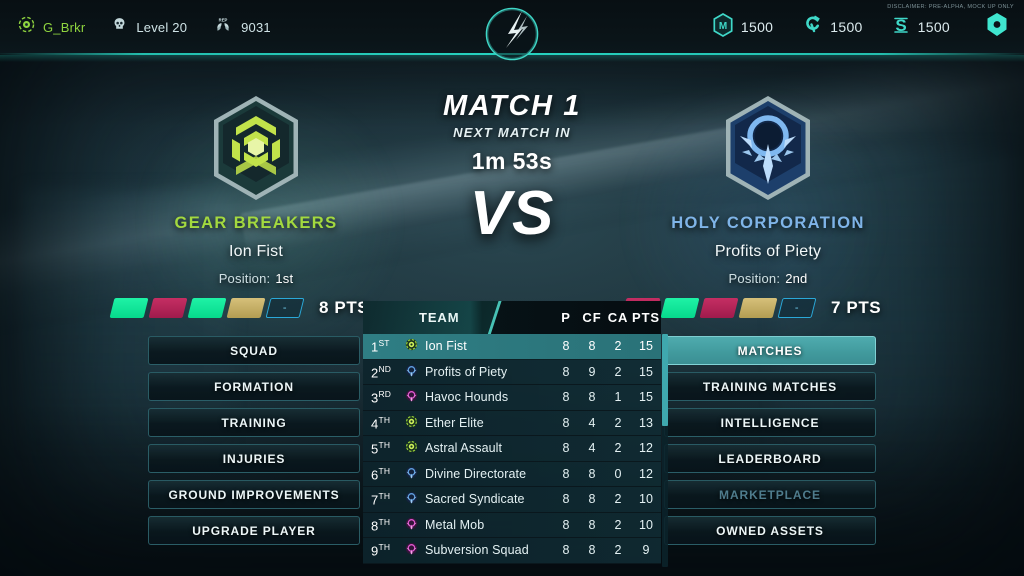 The width and height of the screenshot is (1024, 576). I want to click on table-row: 9TH Subversion Squad 8 8 2 9, so click(512, 551).